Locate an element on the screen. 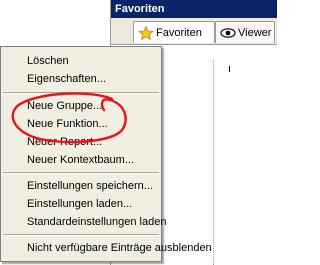 The image size is (320, 265). tree-guide-line is located at coordinates (214, 162).